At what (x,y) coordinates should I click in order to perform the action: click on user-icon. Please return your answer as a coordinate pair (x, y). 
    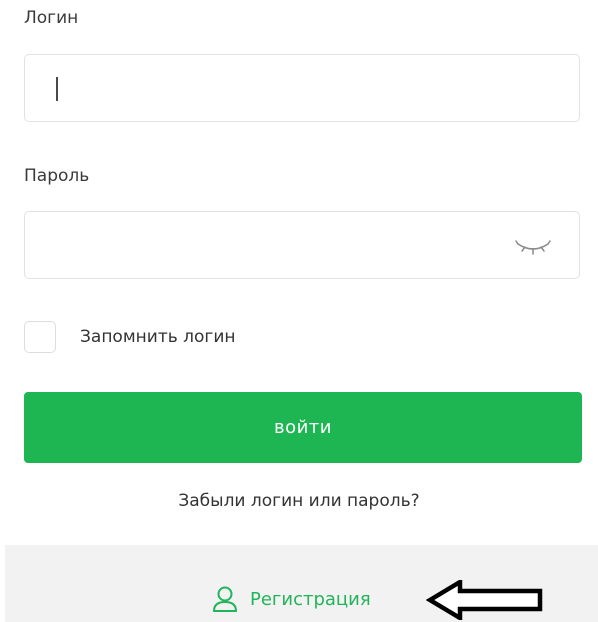
    Looking at the image, I should click on (225, 599).